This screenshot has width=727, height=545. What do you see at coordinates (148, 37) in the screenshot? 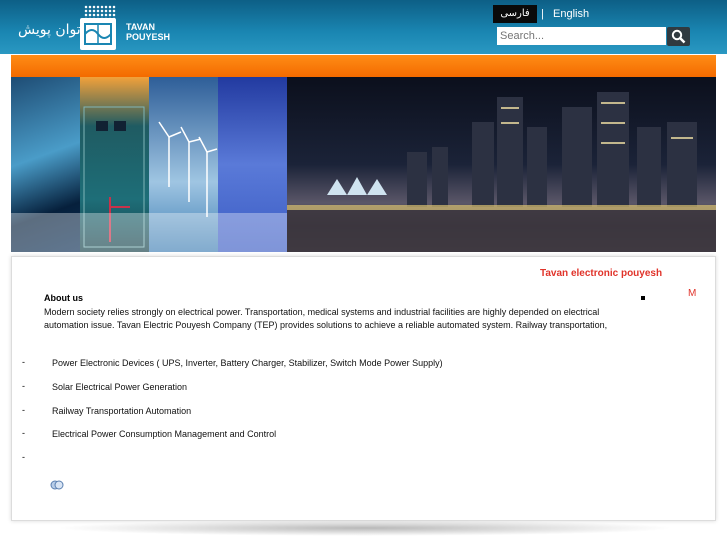
I see `logo-en-line2: POUYESH` at bounding box center [148, 37].